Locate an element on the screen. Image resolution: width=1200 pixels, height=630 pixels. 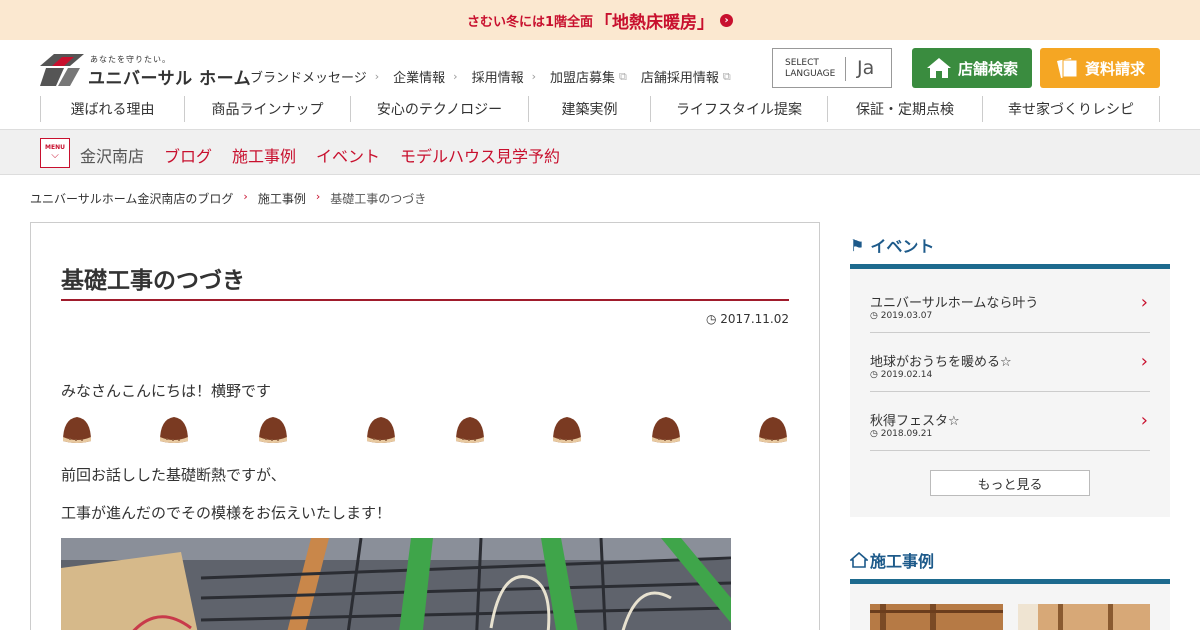
language-divider is located at coordinates (845, 69).